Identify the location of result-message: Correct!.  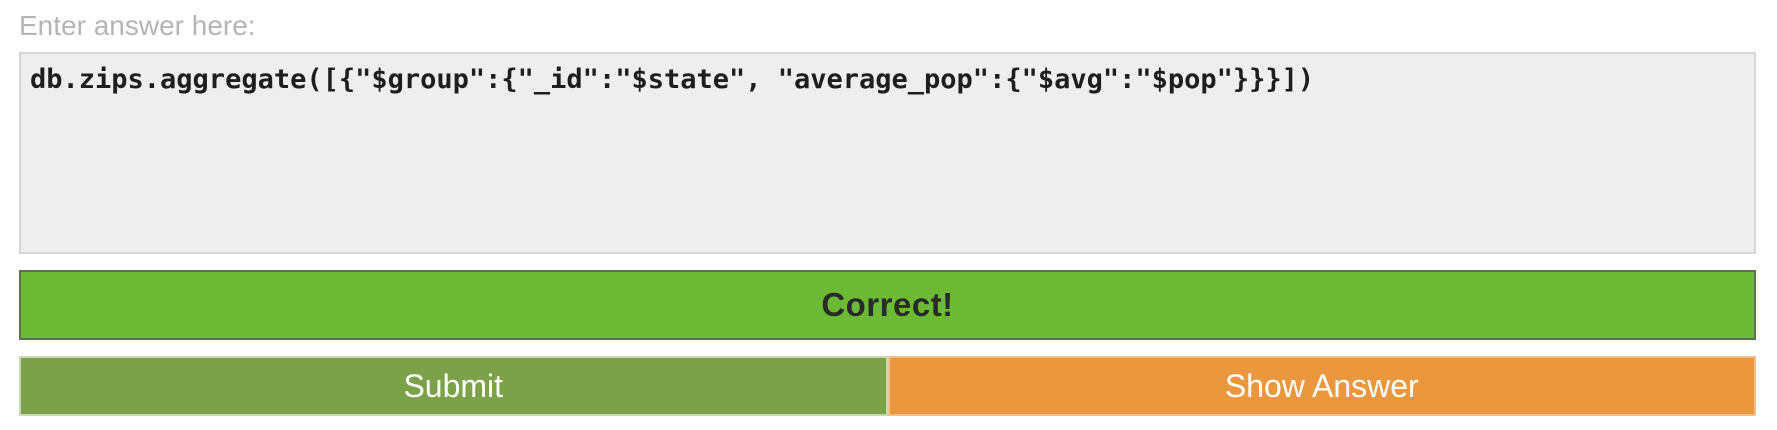
(887, 304).